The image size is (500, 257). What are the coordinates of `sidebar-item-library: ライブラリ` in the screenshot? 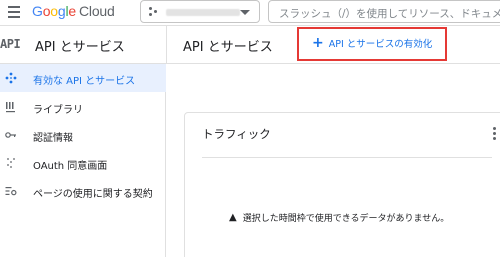 It's located at (83, 107).